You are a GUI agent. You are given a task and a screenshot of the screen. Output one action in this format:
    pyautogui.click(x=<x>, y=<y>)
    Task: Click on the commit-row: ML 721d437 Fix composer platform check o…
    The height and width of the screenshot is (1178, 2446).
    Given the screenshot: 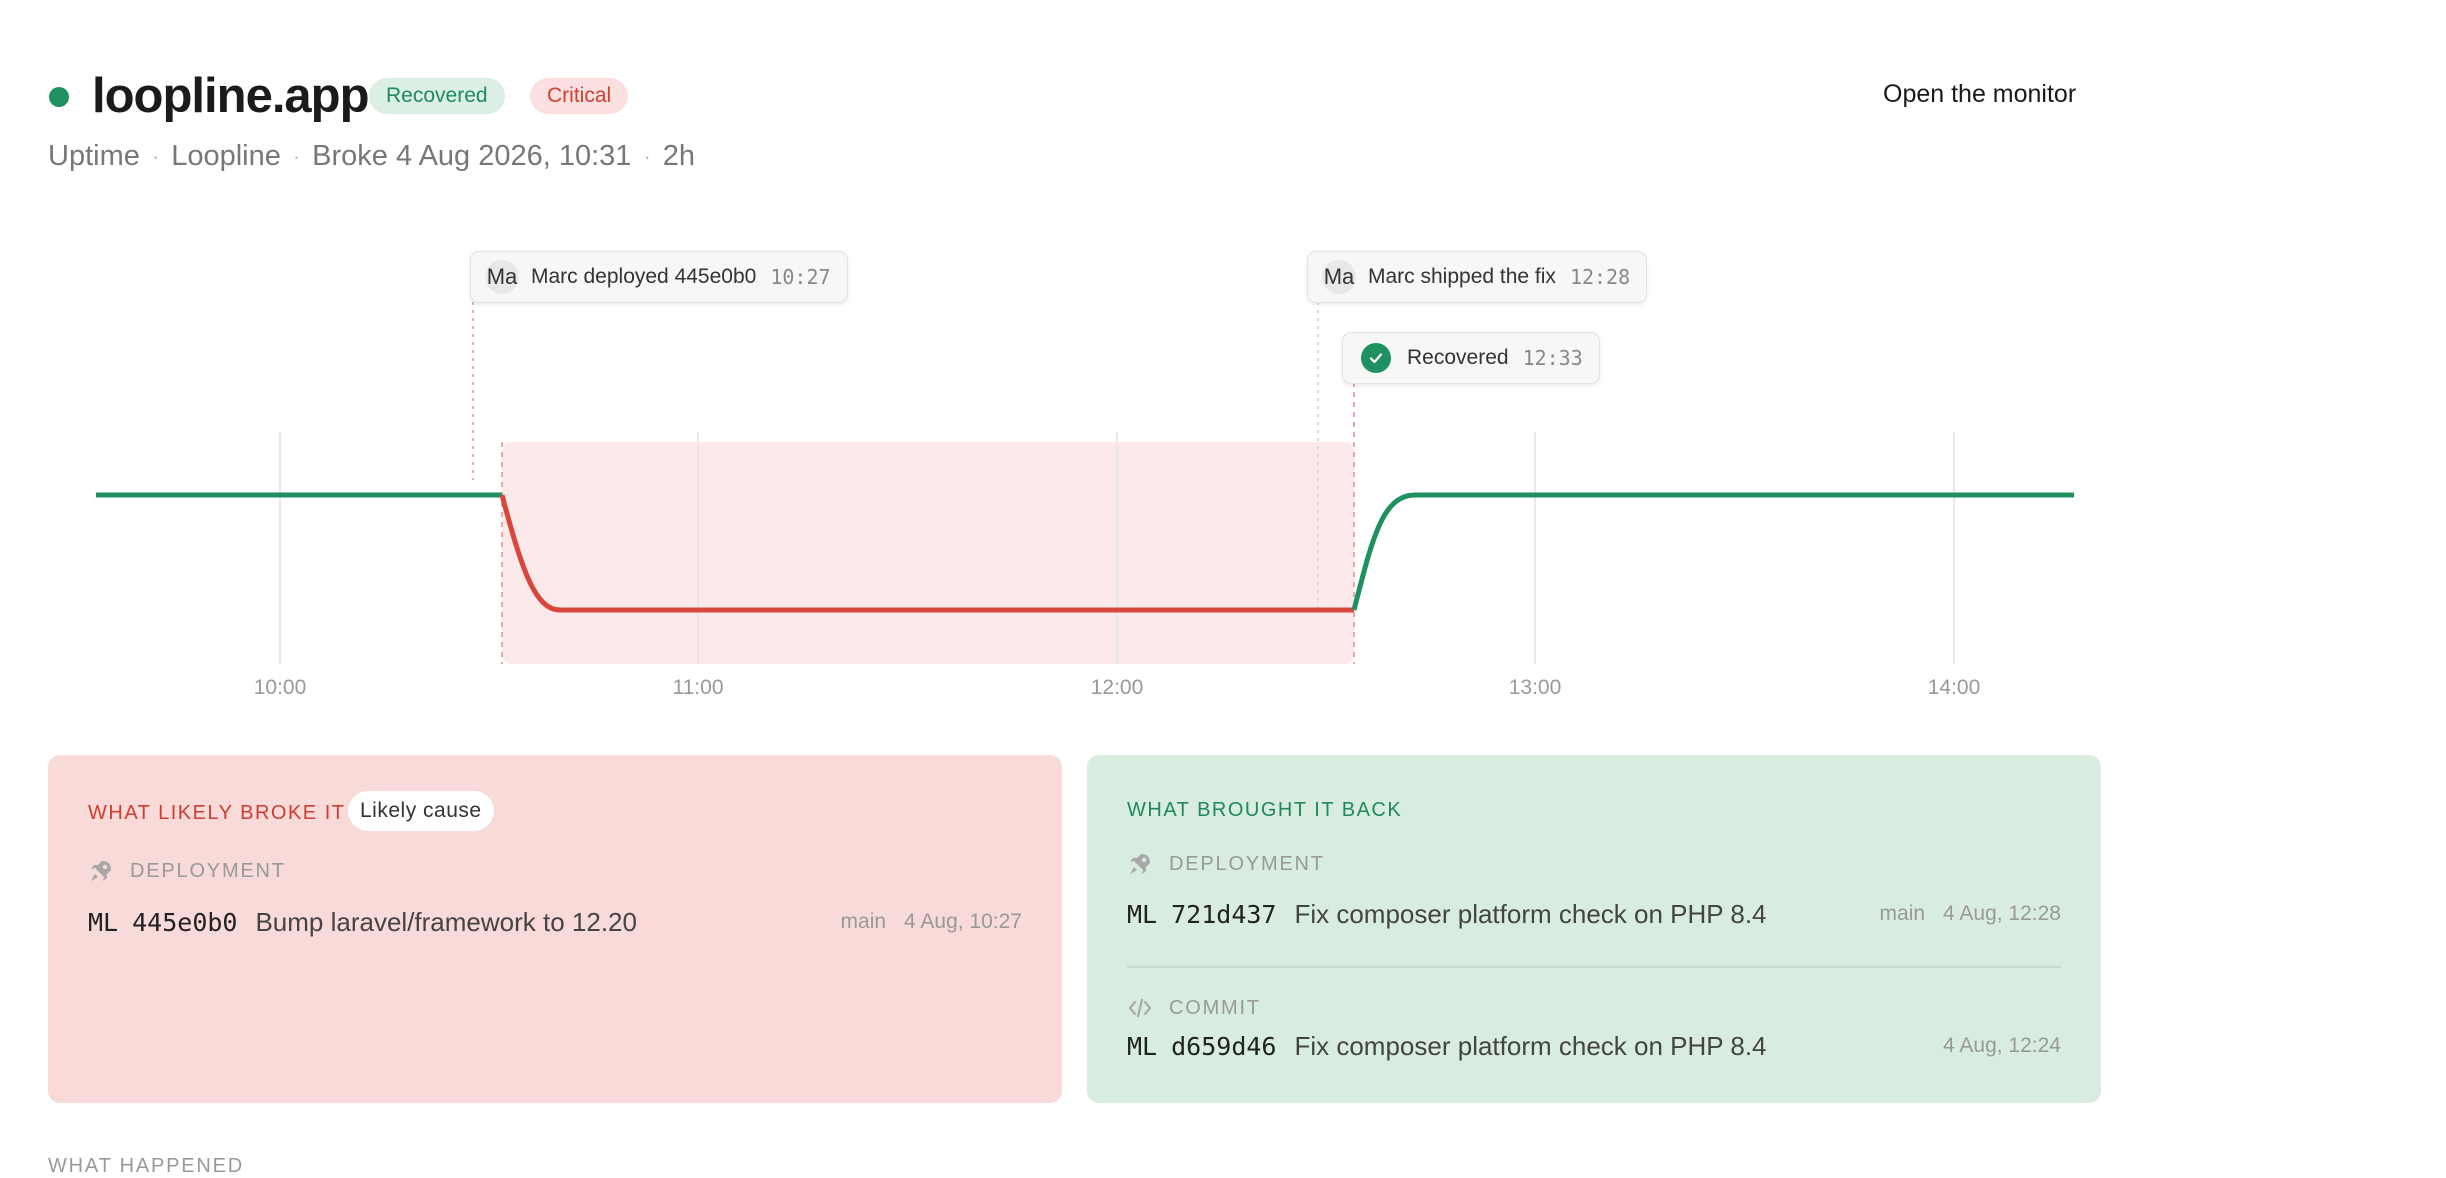 What is the action you would take?
    pyautogui.click(x=1594, y=914)
    